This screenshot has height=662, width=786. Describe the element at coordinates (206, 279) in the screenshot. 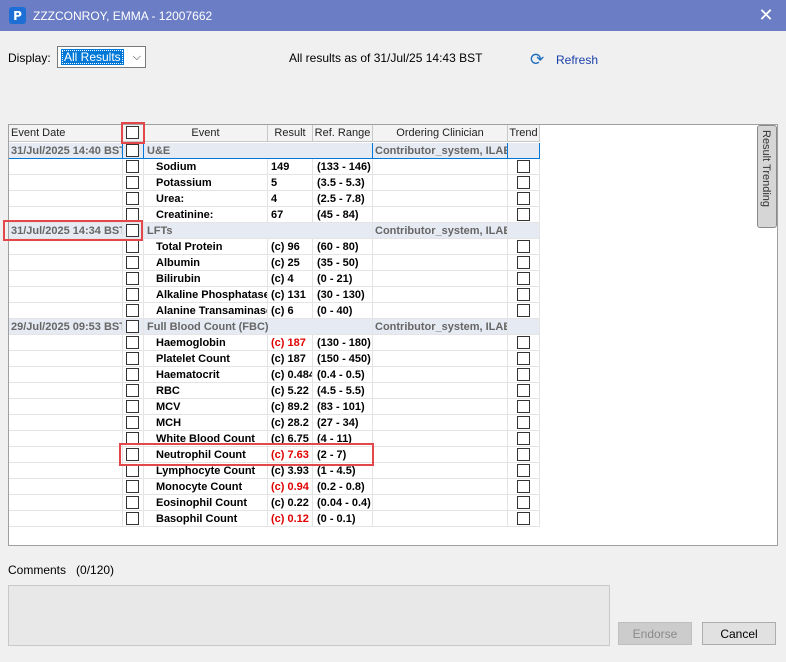

I see `result-name-cell: Bilirubin` at that location.